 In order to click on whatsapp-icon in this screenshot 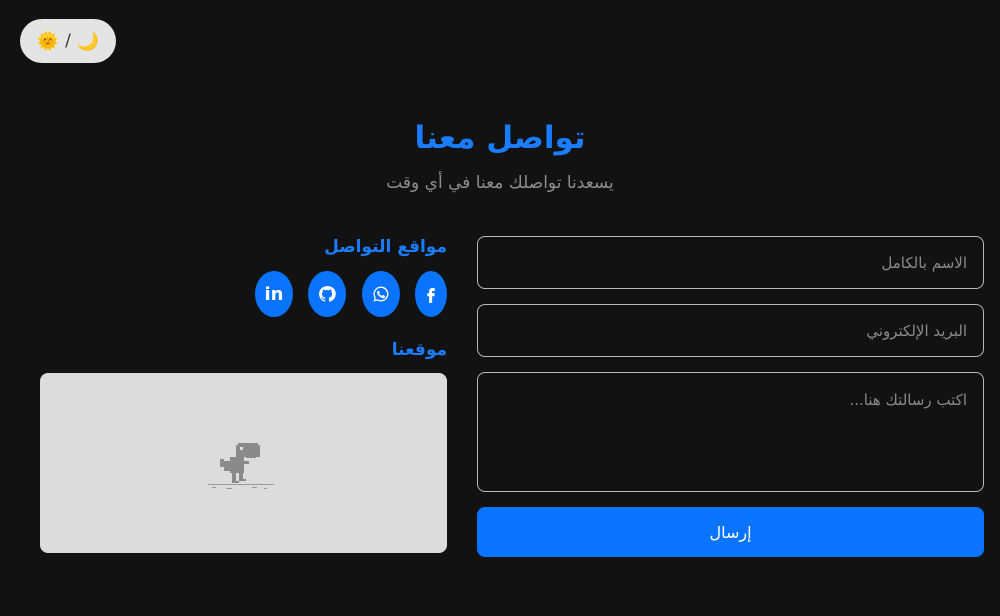, I will do `click(381, 294)`.